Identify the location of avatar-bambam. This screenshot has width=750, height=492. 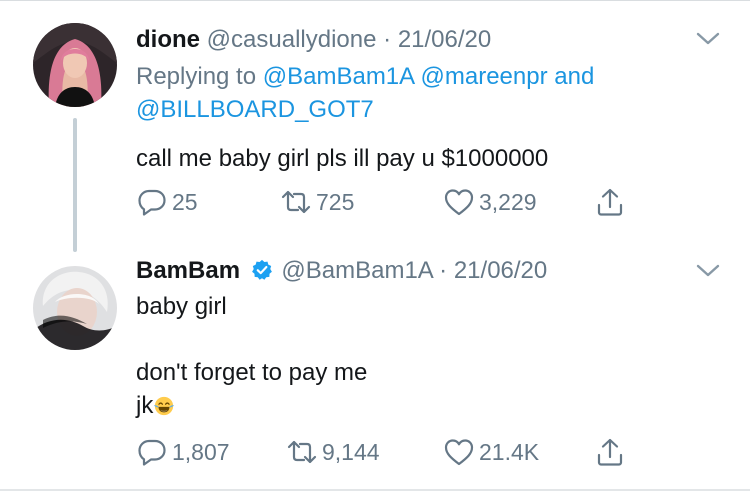
(75, 308).